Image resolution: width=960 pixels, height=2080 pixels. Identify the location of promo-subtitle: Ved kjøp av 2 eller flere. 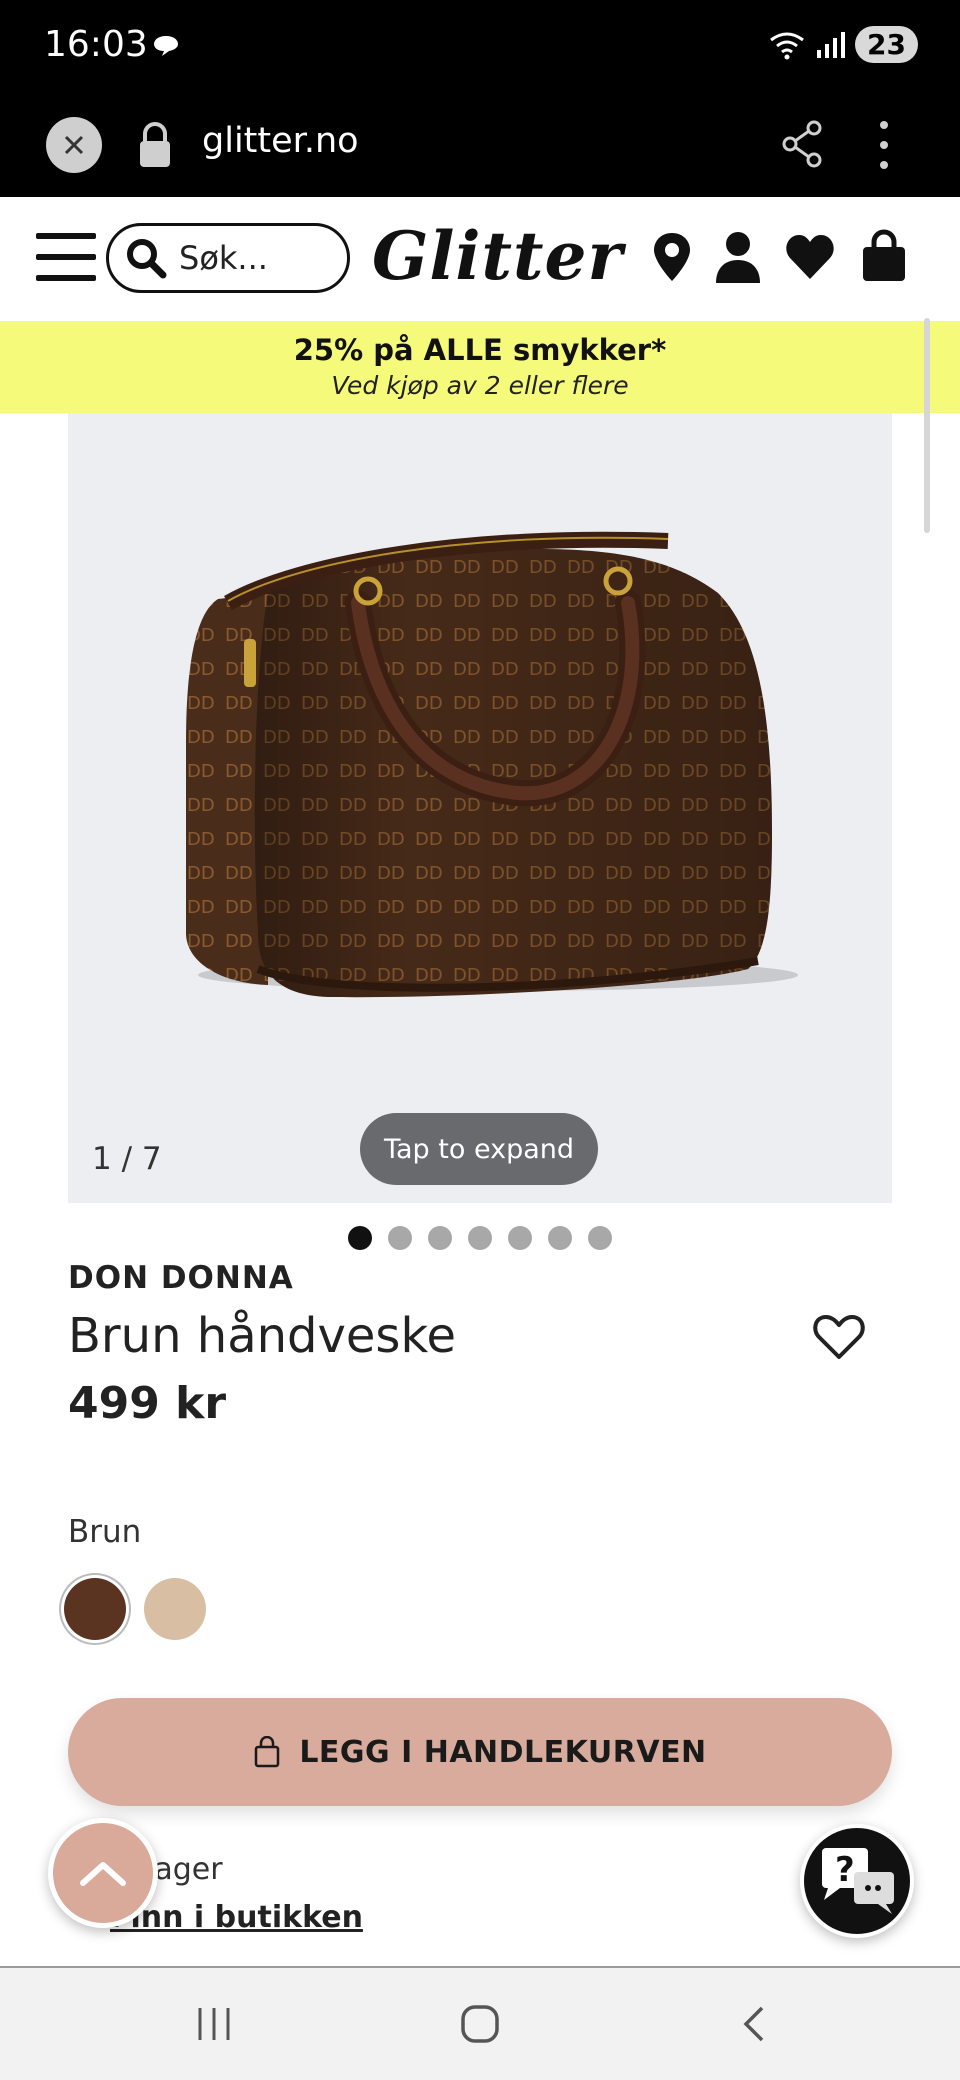
(480, 385).